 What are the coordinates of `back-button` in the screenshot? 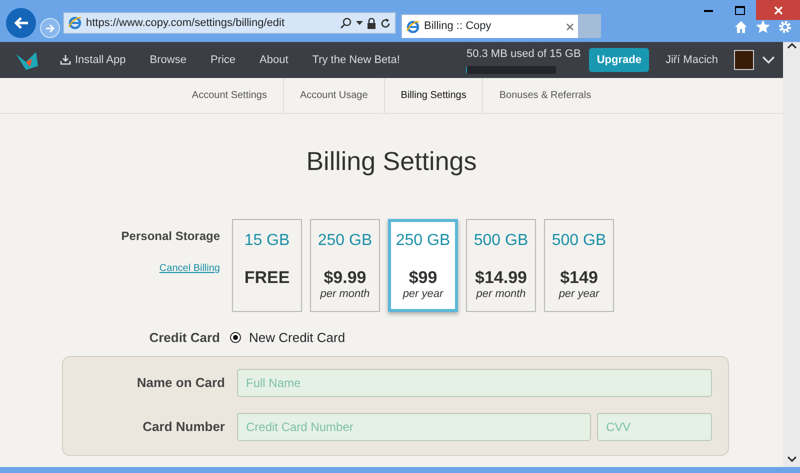 It's located at (21, 23).